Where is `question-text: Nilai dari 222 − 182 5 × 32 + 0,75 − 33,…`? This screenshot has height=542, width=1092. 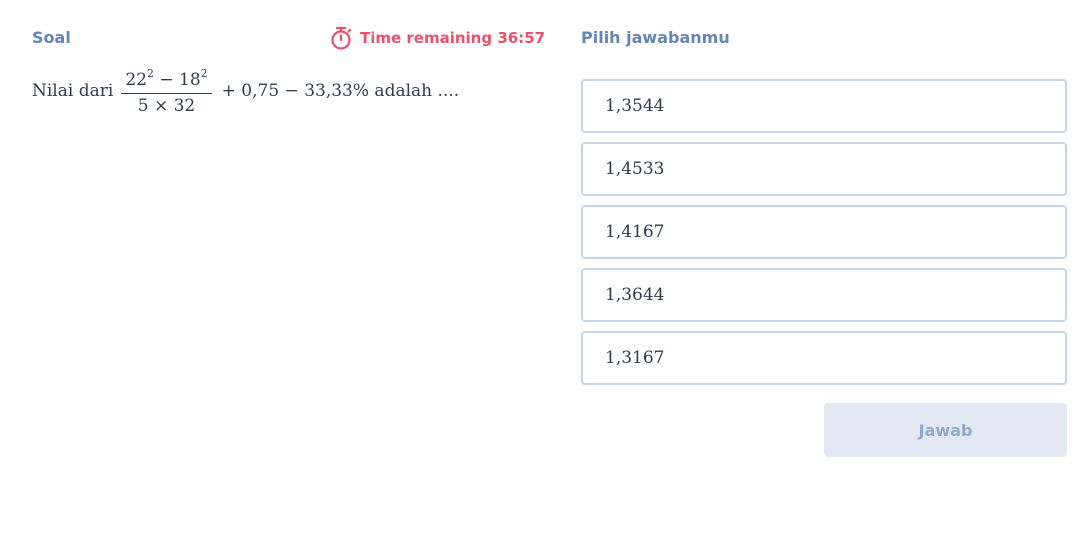 question-text: Nilai dari 222 − 182 5 × 32 + 0,75 − 33,… is located at coordinates (245, 90).